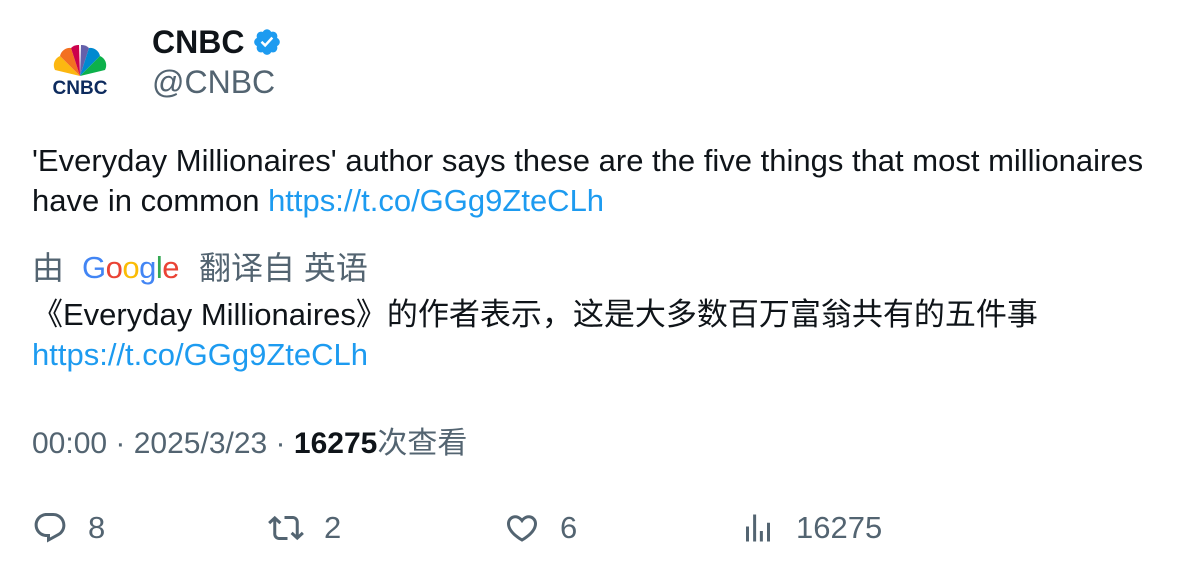 Image resolution: width=1196 pixels, height=578 pixels. I want to click on tweet-meta: 00:00 · 2025/3/23 · 16275次查看, so click(249, 444).